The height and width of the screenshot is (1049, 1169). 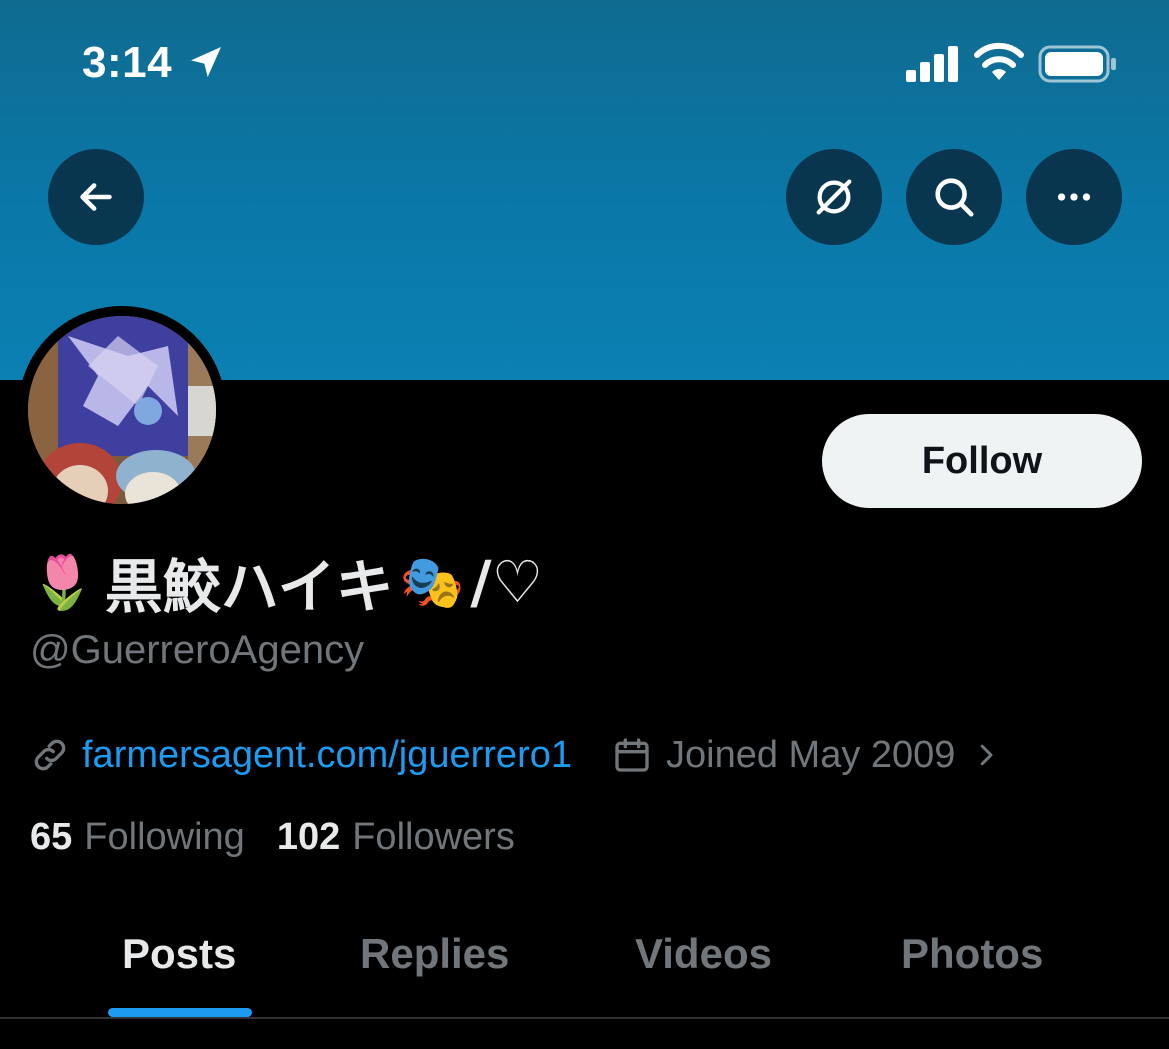 I want to click on calendar-icon, so click(x=632, y=755).